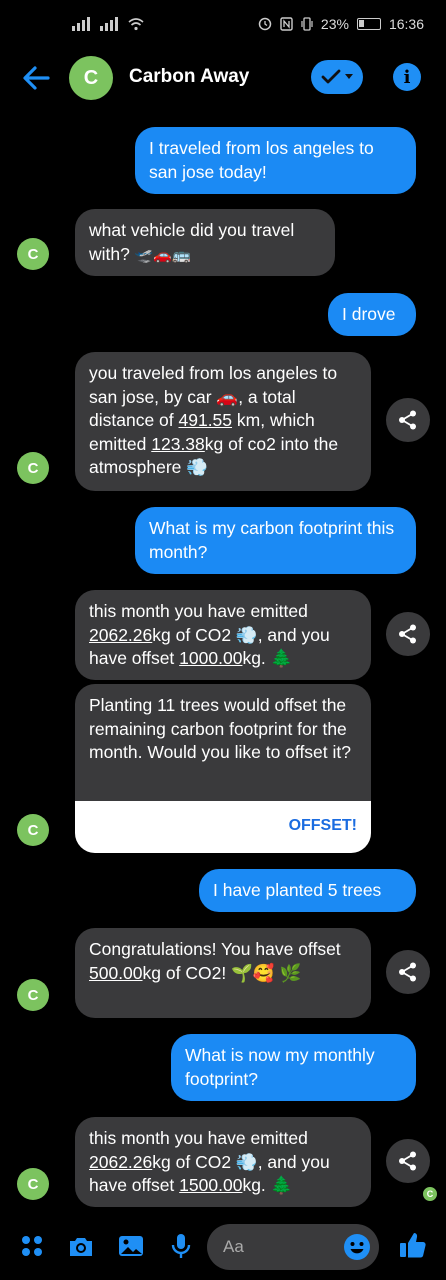  What do you see at coordinates (215, 949) in the screenshot?
I see `message-text: Congratulations! You have offset` at bounding box center [215, 949].